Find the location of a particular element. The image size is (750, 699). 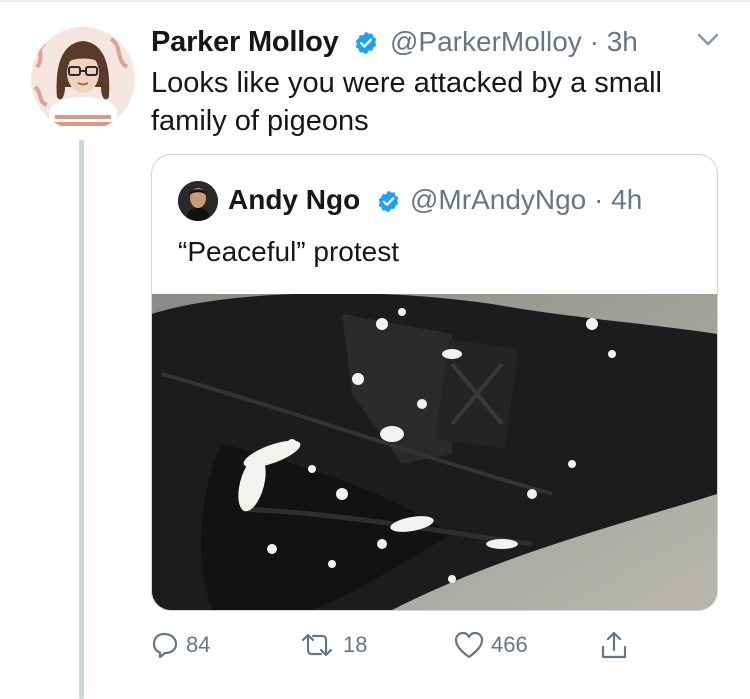

author-name: Parker Molloy is located at coordinates (245, 42).